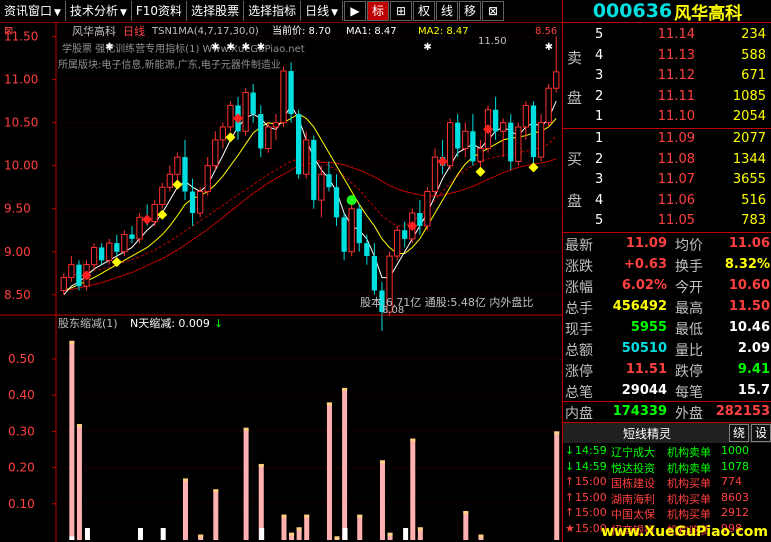  Describe the element at coordinates (689, 452) in the screenshot. I see `row-action: 机构卖单` at that location.